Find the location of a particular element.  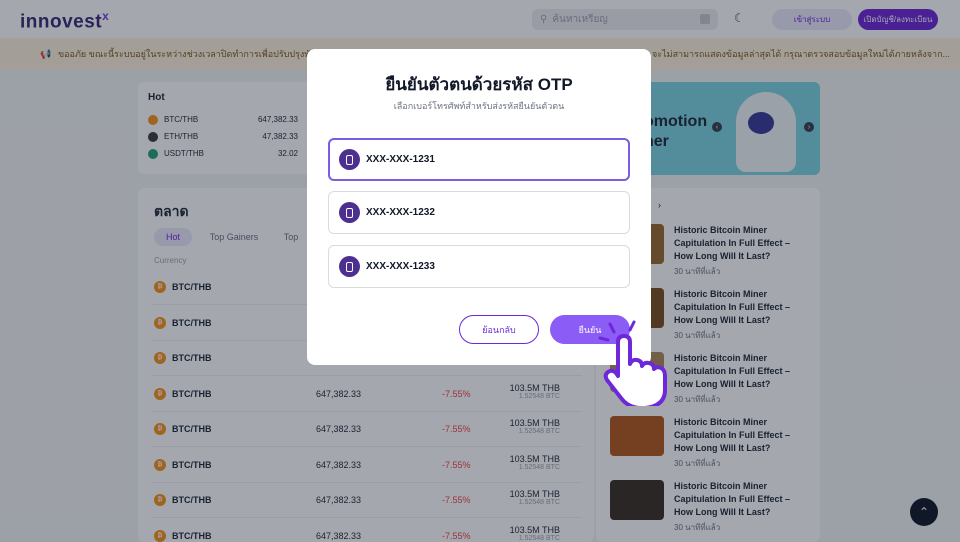

phone-number: XXX-XXX-1232 is located at coordinates (400, 212).